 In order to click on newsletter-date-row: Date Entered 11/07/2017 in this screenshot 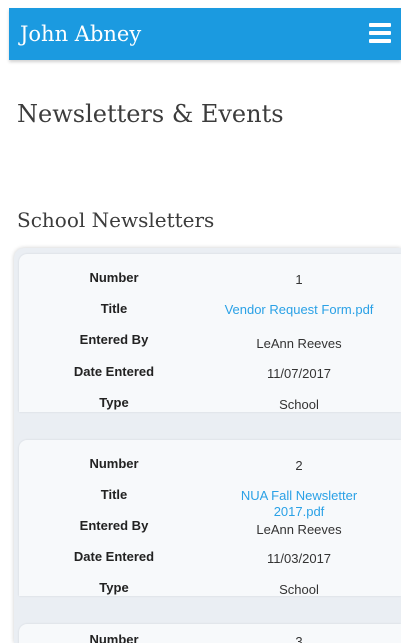, I will do `click(210, 372)`.